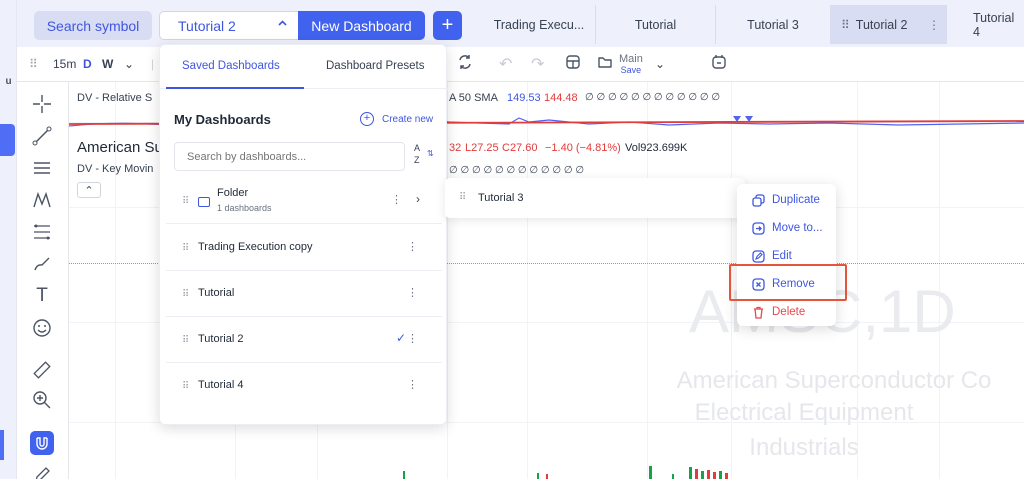  Describe the element at coordinates (631, 70) in the screenshot. I see `save-label: Save` at that location.